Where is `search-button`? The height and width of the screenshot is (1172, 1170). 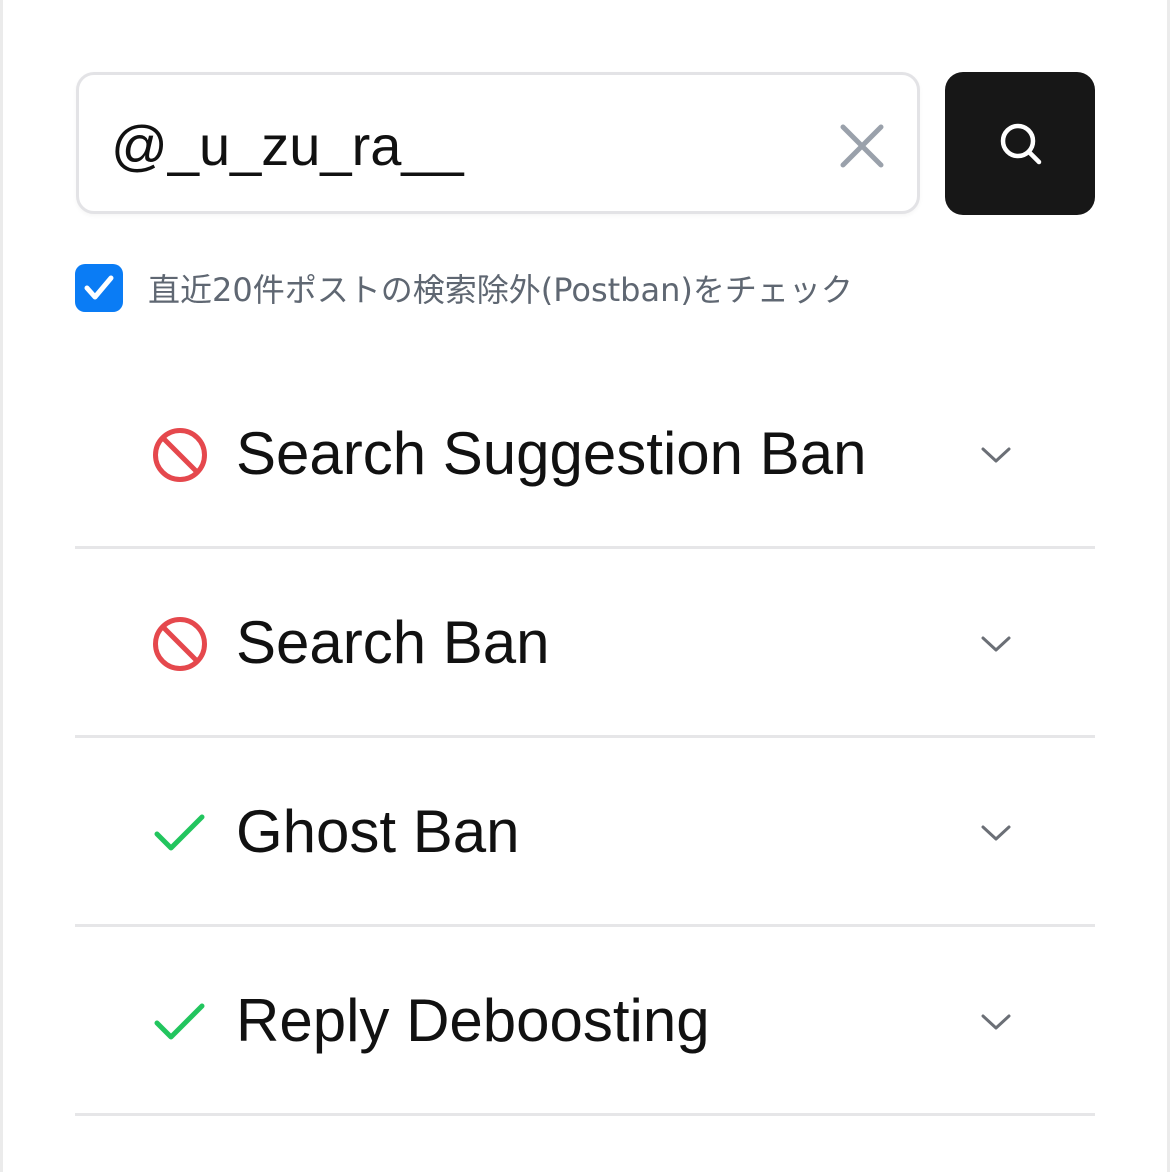 search-button is located at coordinates (1020, 143).